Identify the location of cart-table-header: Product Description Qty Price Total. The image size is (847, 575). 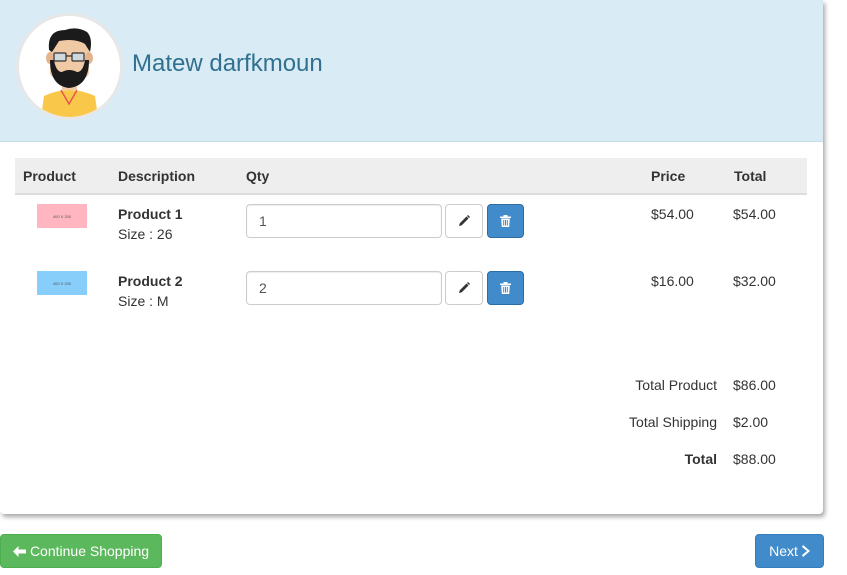
(411, 176).